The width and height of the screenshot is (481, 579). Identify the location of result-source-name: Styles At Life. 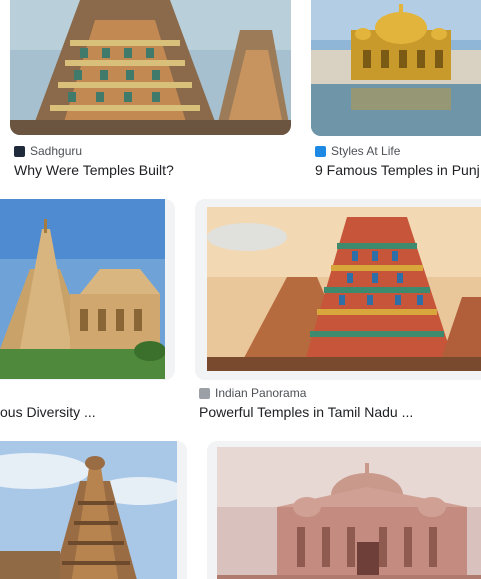
(366, 151).